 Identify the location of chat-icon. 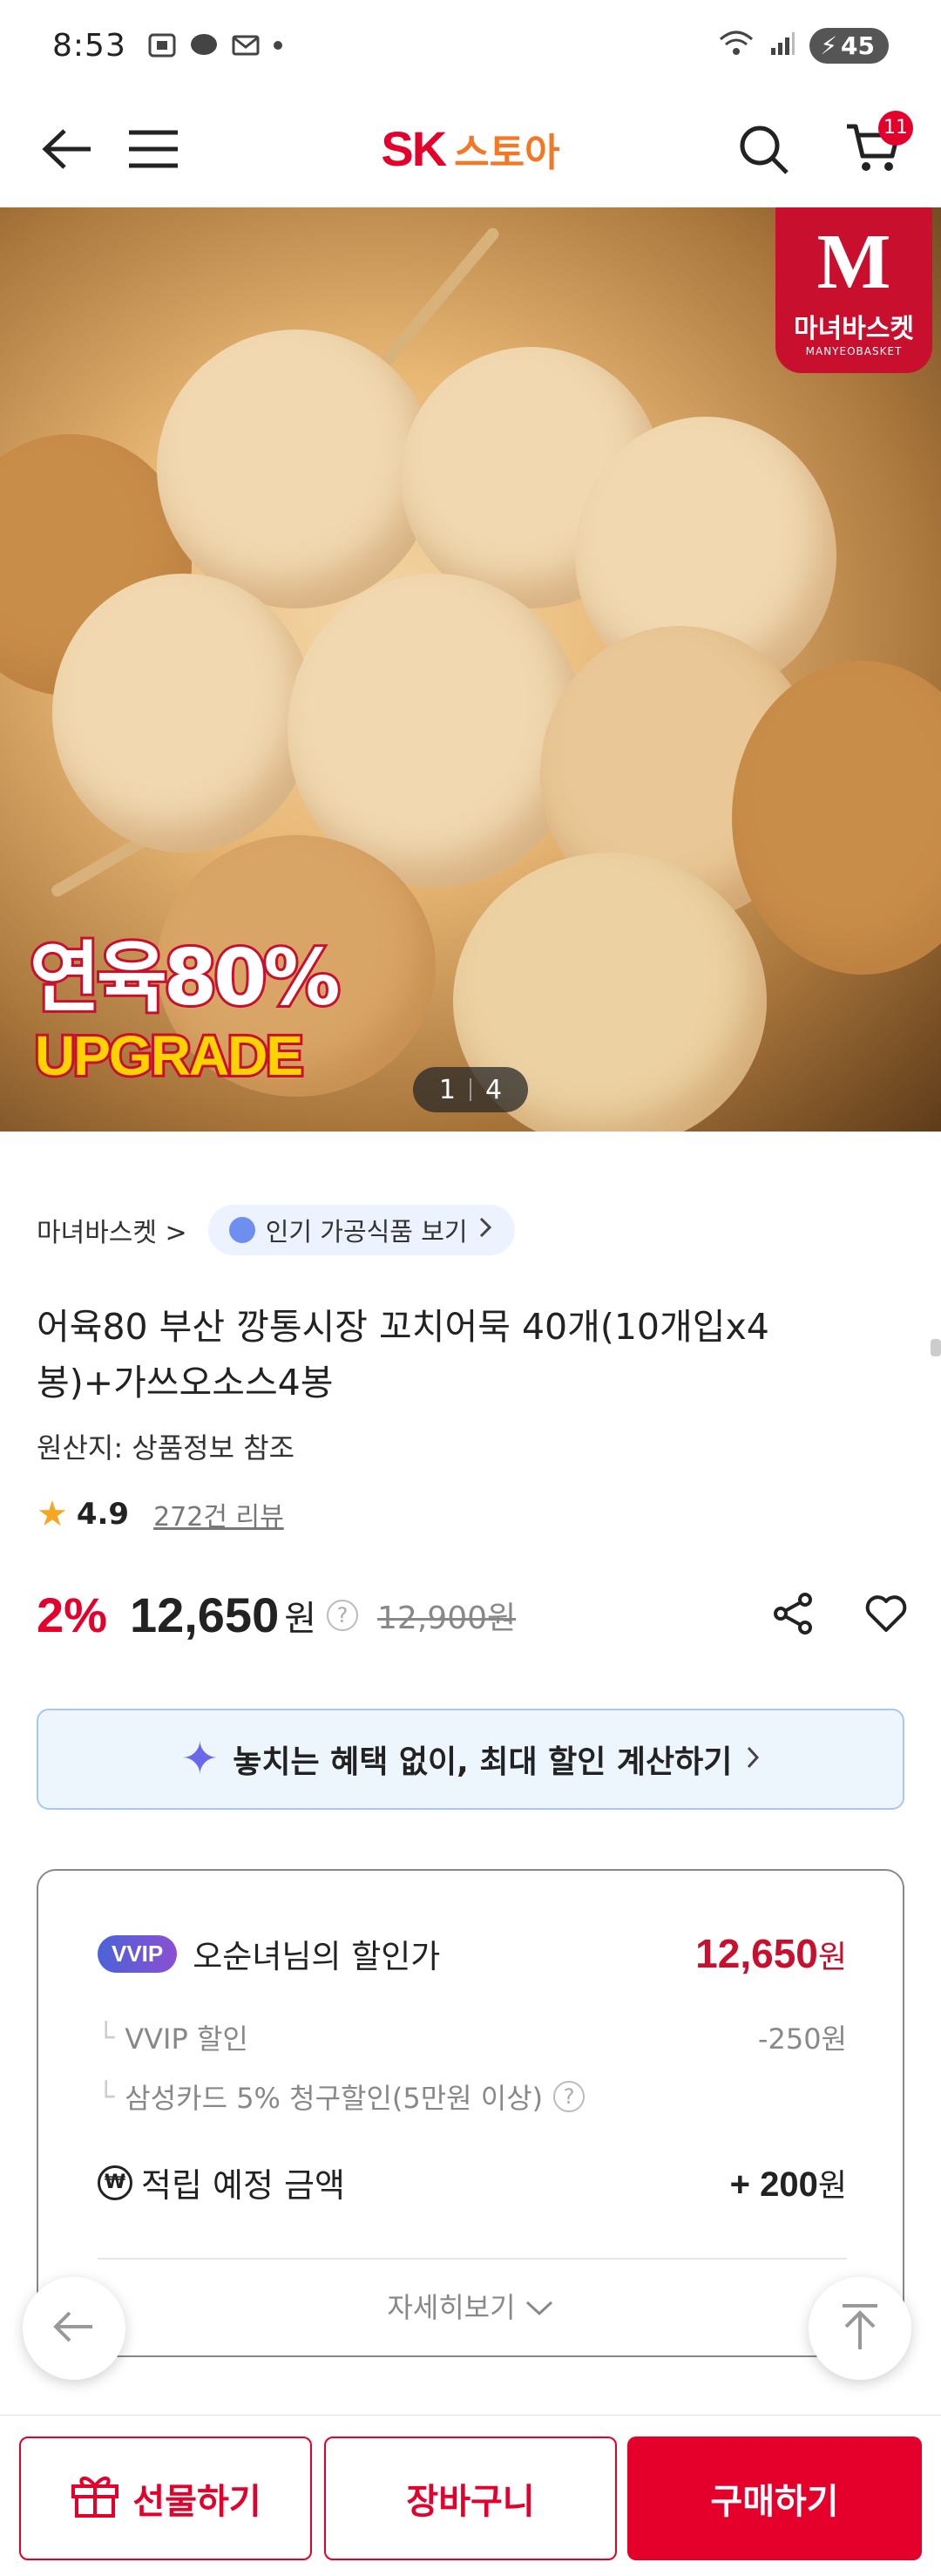
(204, 45).